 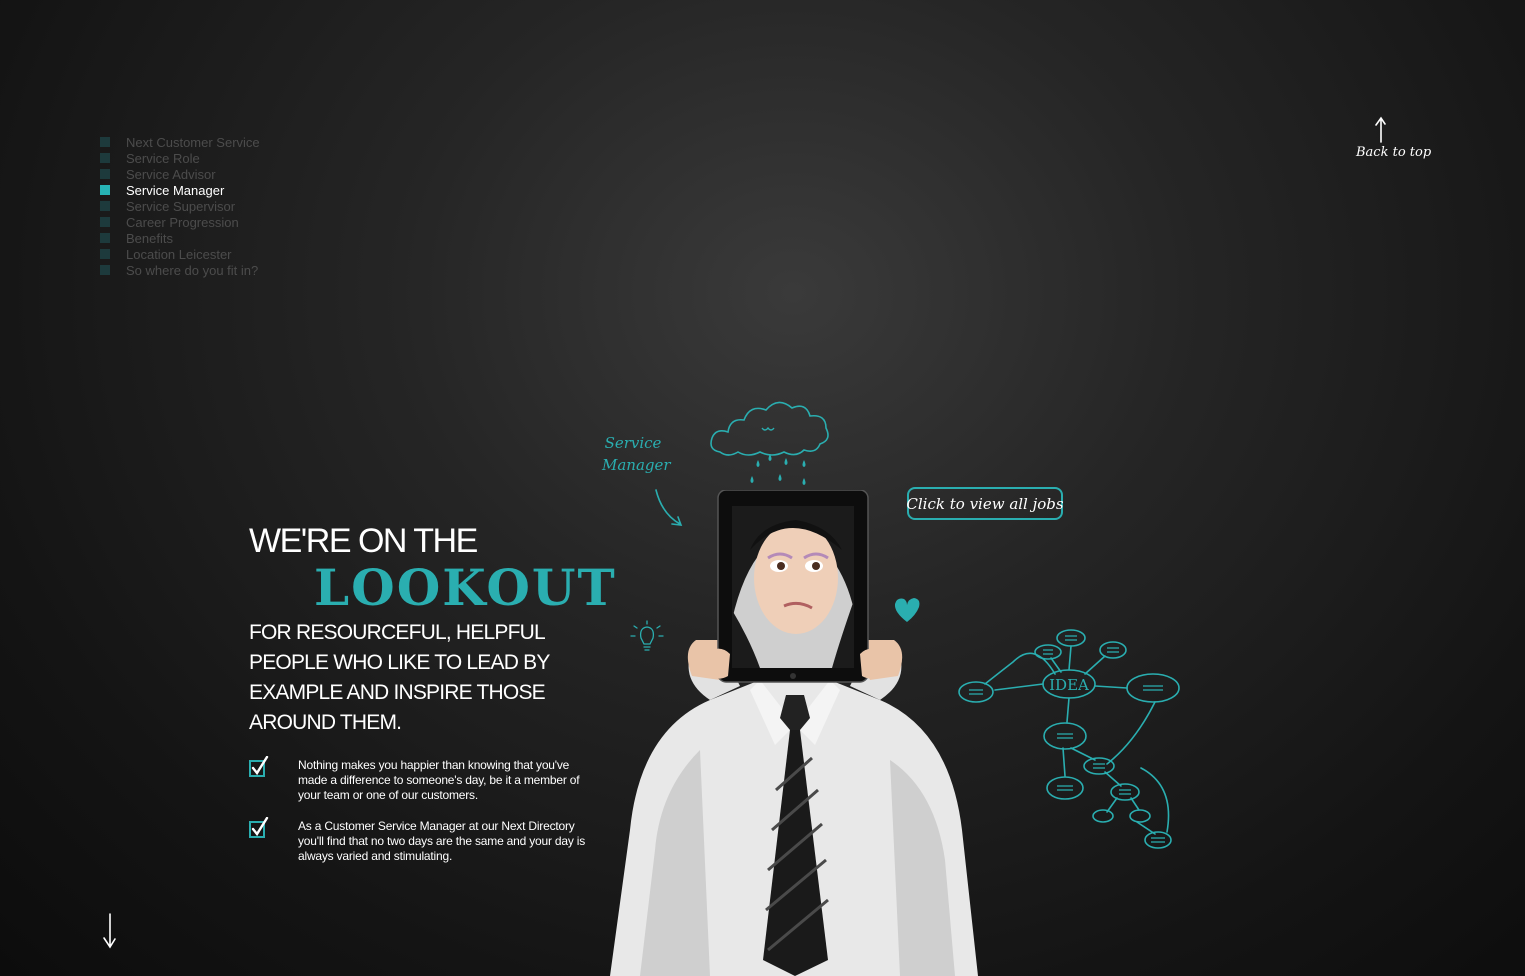 I want to click on nav-item-career-progression: Career Progression, so click(x=180, y=222).